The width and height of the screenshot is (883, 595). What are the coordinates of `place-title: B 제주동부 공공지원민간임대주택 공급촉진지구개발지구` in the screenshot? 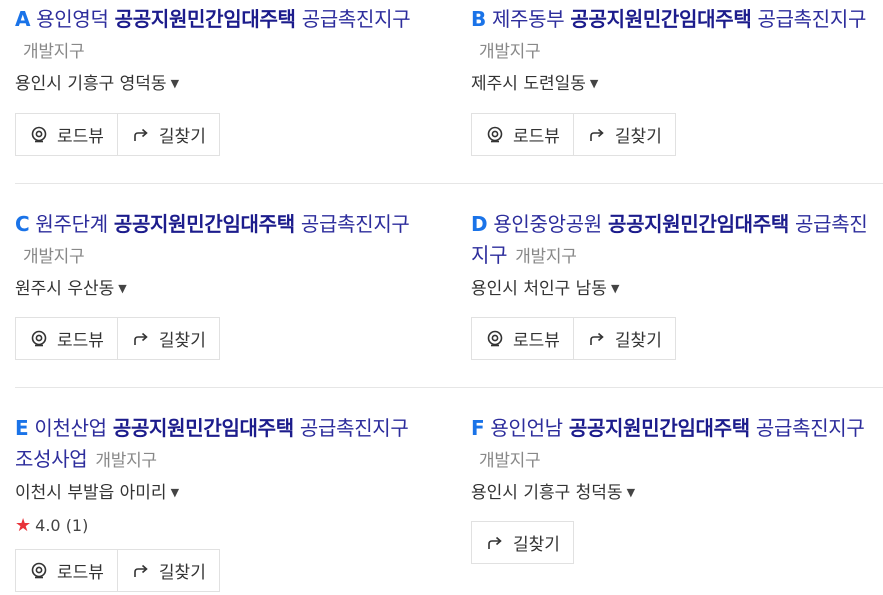 It's located at (677, 36).